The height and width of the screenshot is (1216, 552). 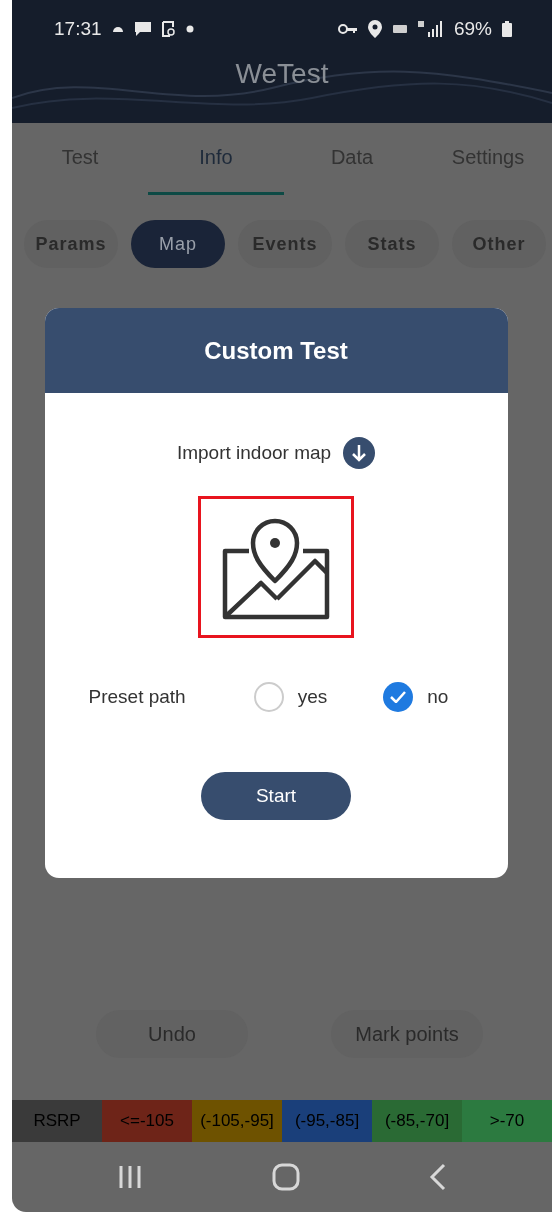 I want to click on sub-tab: Map, so click(x=178, y=244).